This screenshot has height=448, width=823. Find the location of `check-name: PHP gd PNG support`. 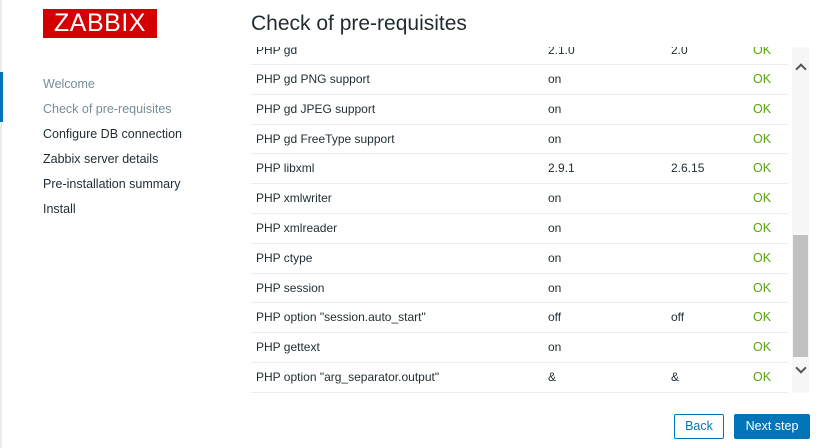

check-name: PHP gd PNG support is located at coordinates (313, 79).